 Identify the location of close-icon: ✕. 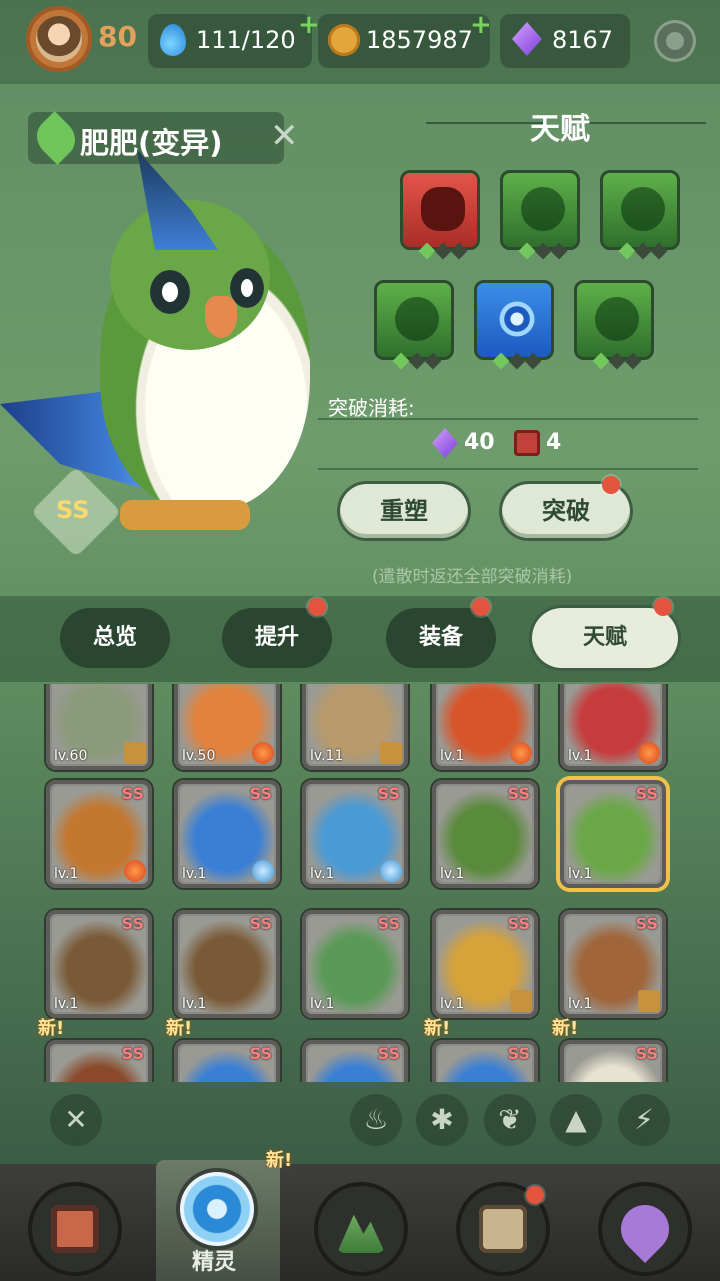
(284, 136).